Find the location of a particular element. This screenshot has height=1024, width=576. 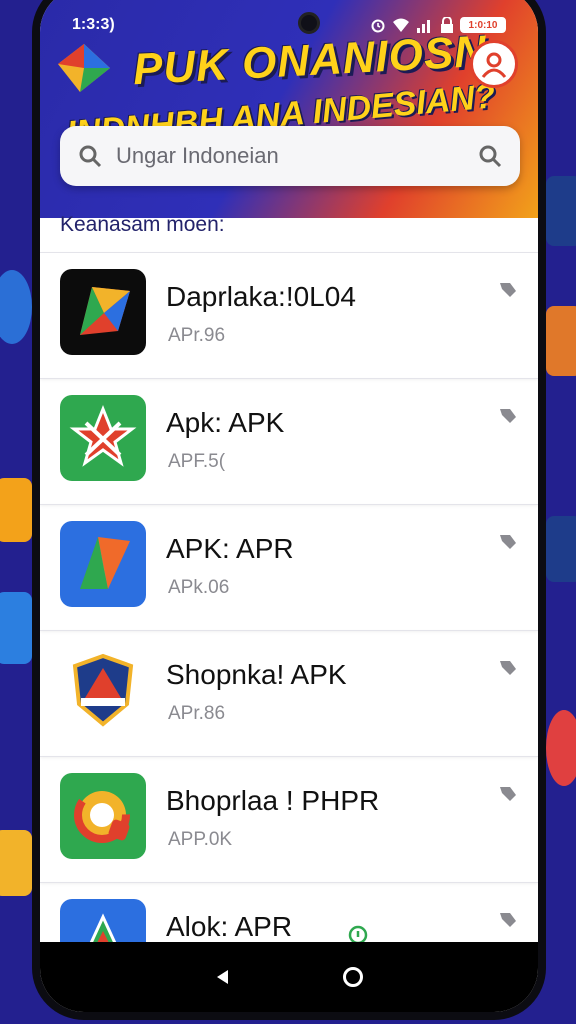

app-subtitle: APr.86 is located at coordinates (197, 713).